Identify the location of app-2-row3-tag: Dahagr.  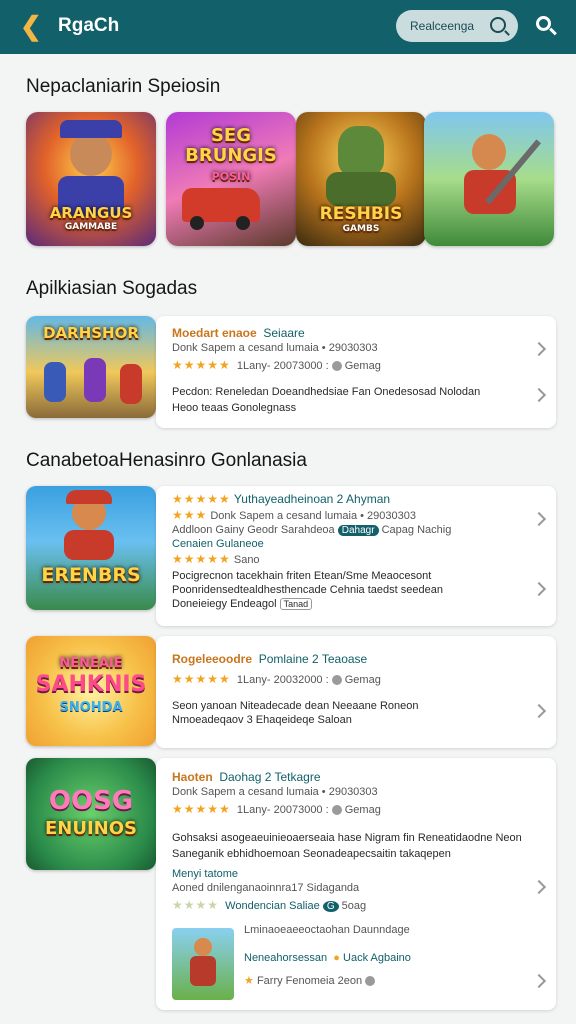
(358, 530).